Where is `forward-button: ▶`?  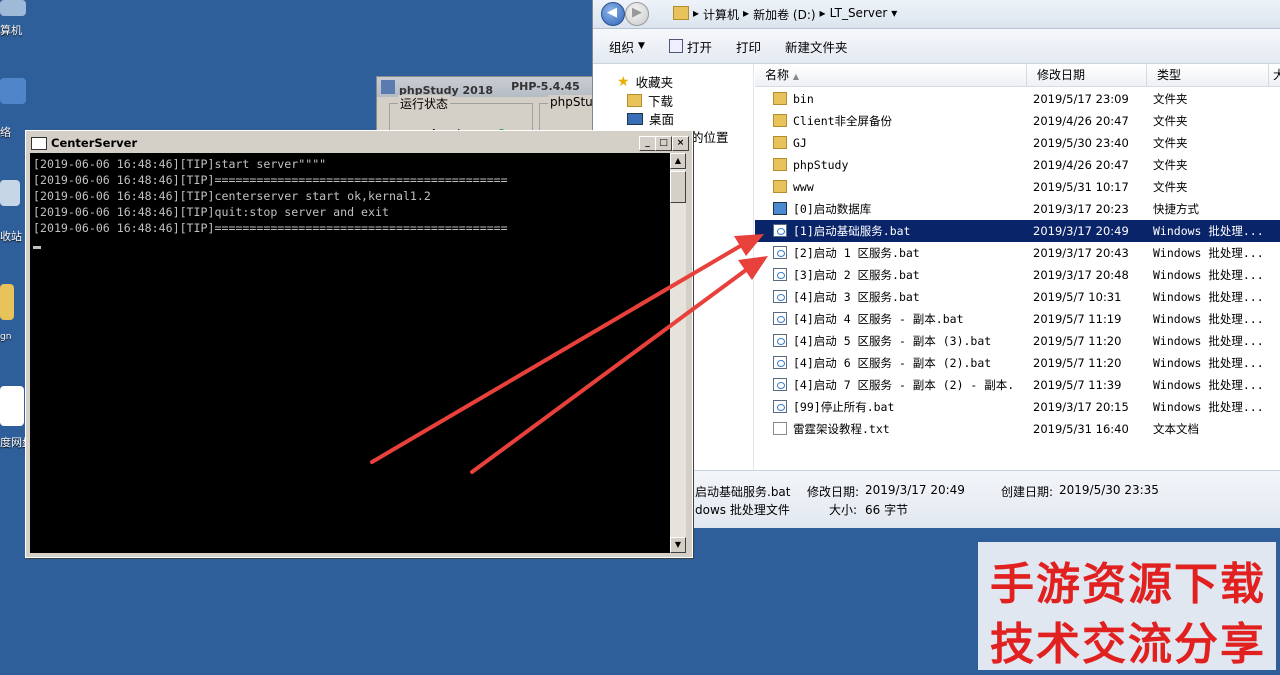
forward-button: ▶ is located at coordinates (637, 14).